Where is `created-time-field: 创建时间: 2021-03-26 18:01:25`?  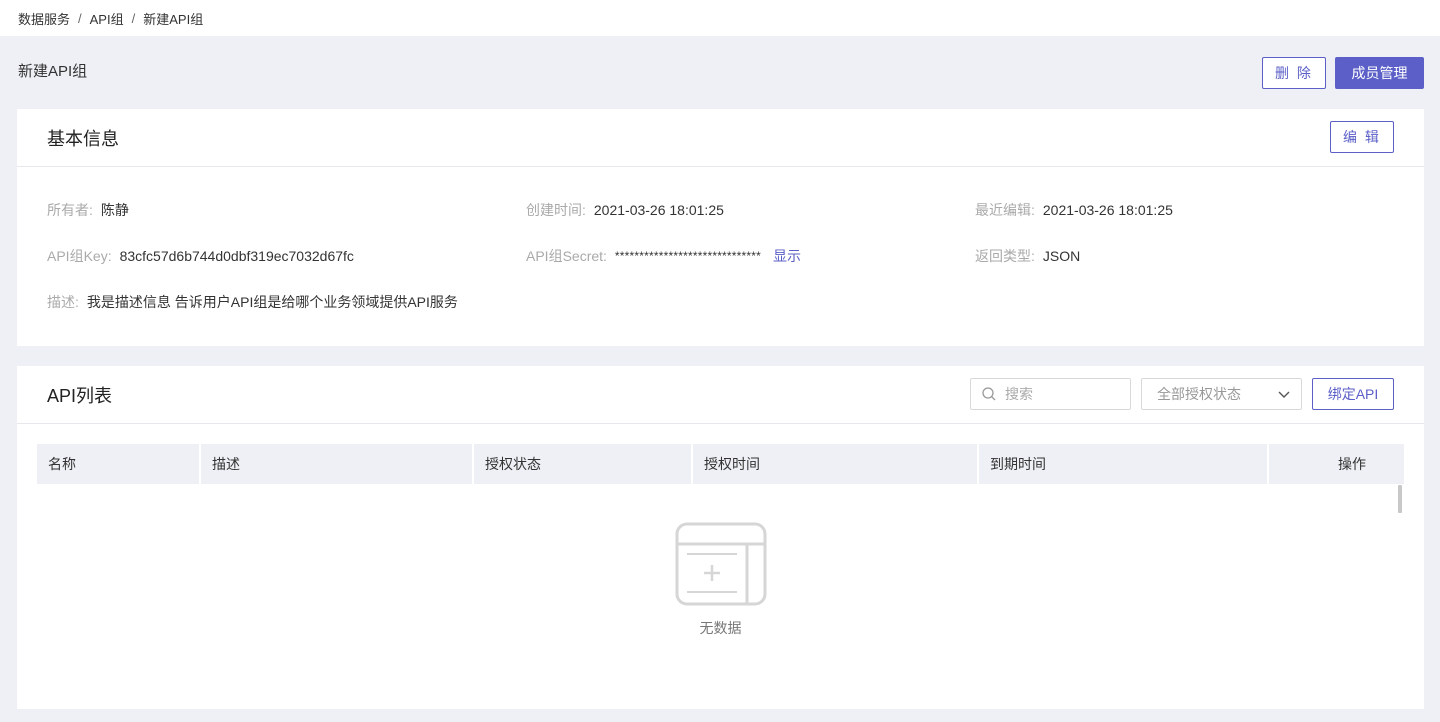
created-time-field: 创建时间: 2021-03-26 18:01:25 is located at coordinates (625, 210).